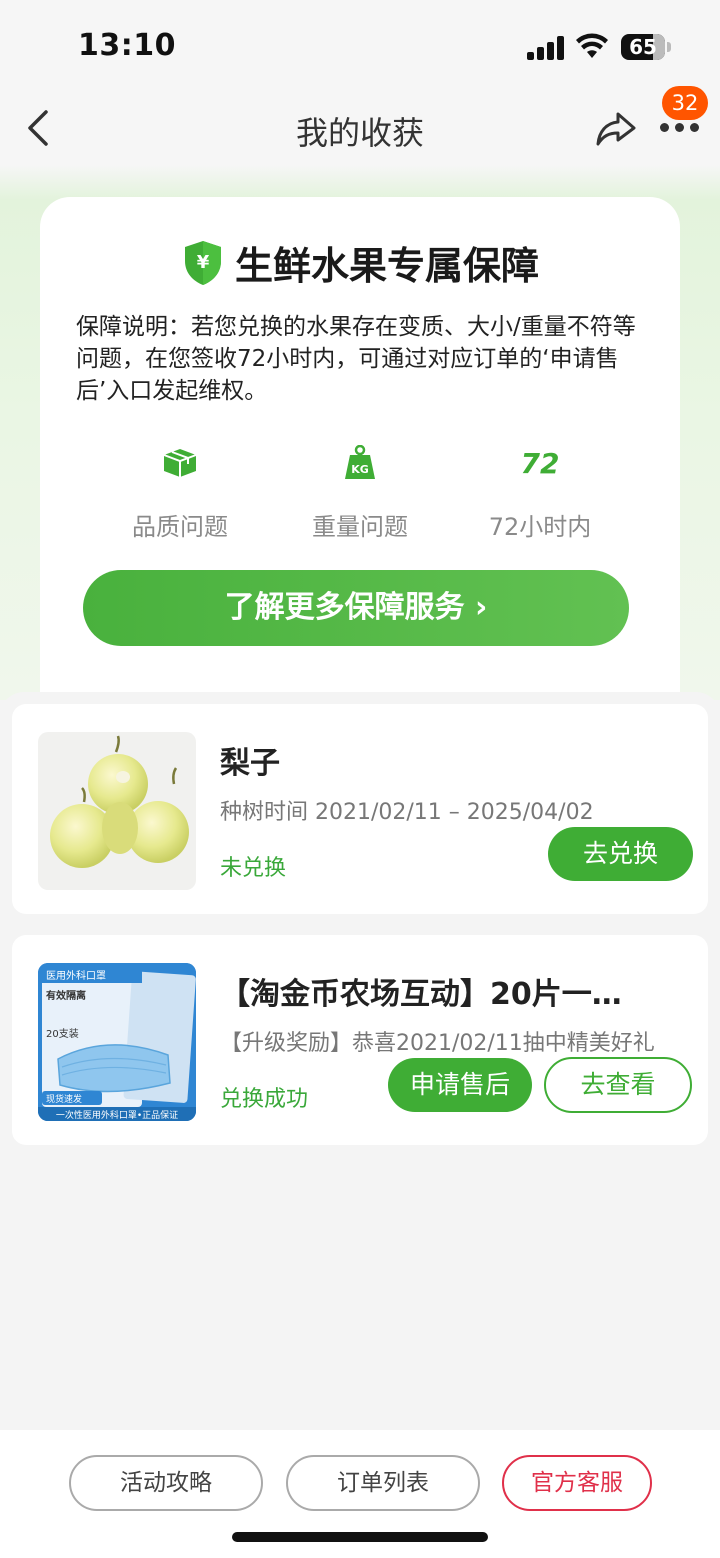  Describe the element at coordinates (360, 128) in the screenshot. I see `navigation-bar: 我的收获` at that location.